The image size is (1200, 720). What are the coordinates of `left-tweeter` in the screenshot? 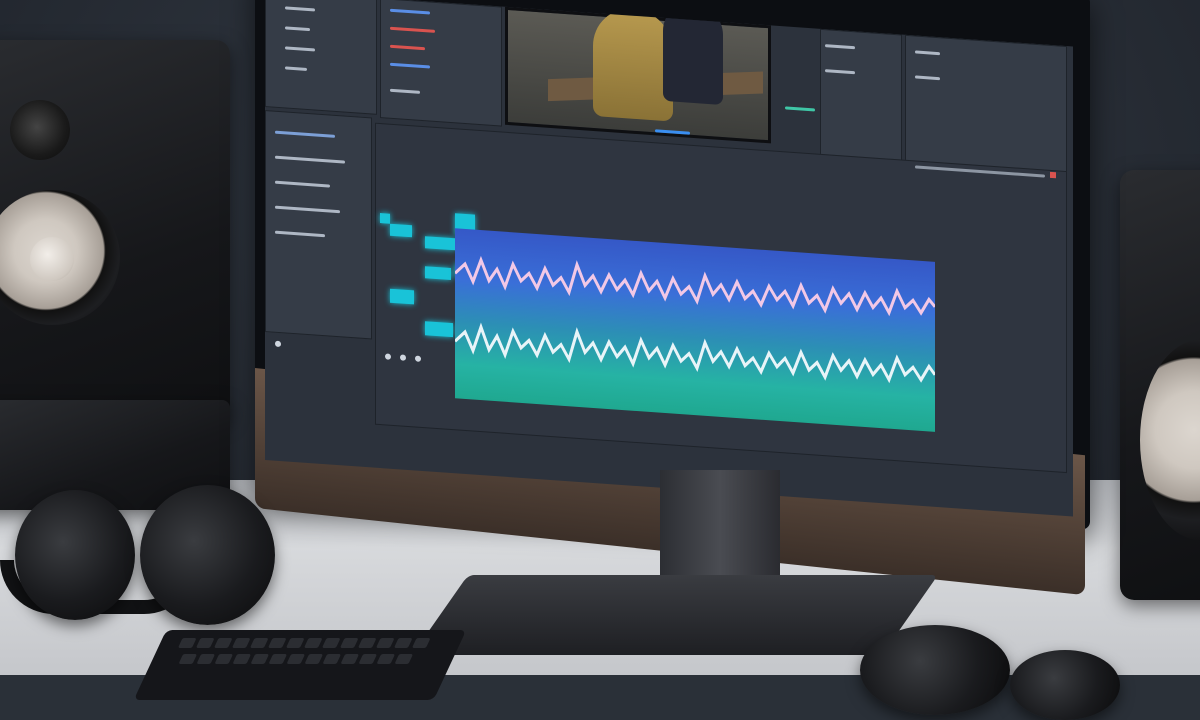 It's located at (40, 130).